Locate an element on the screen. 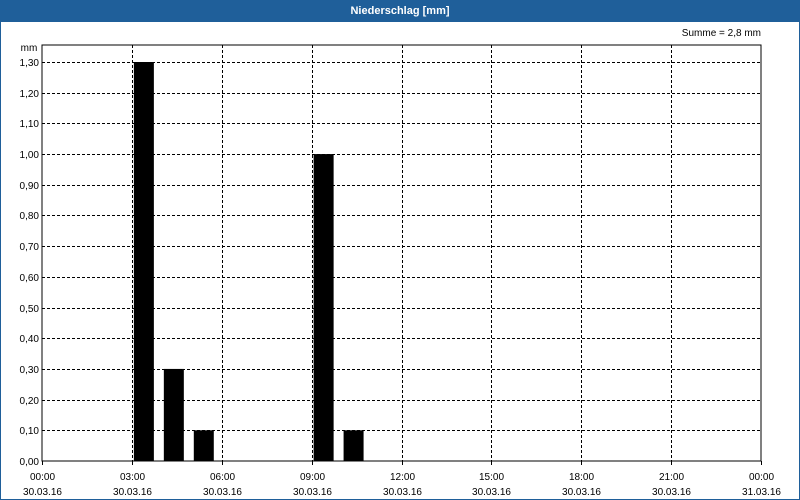 The image size is (800, 500). y-tick-label: 1,20 is located at coordinates (30, 94).